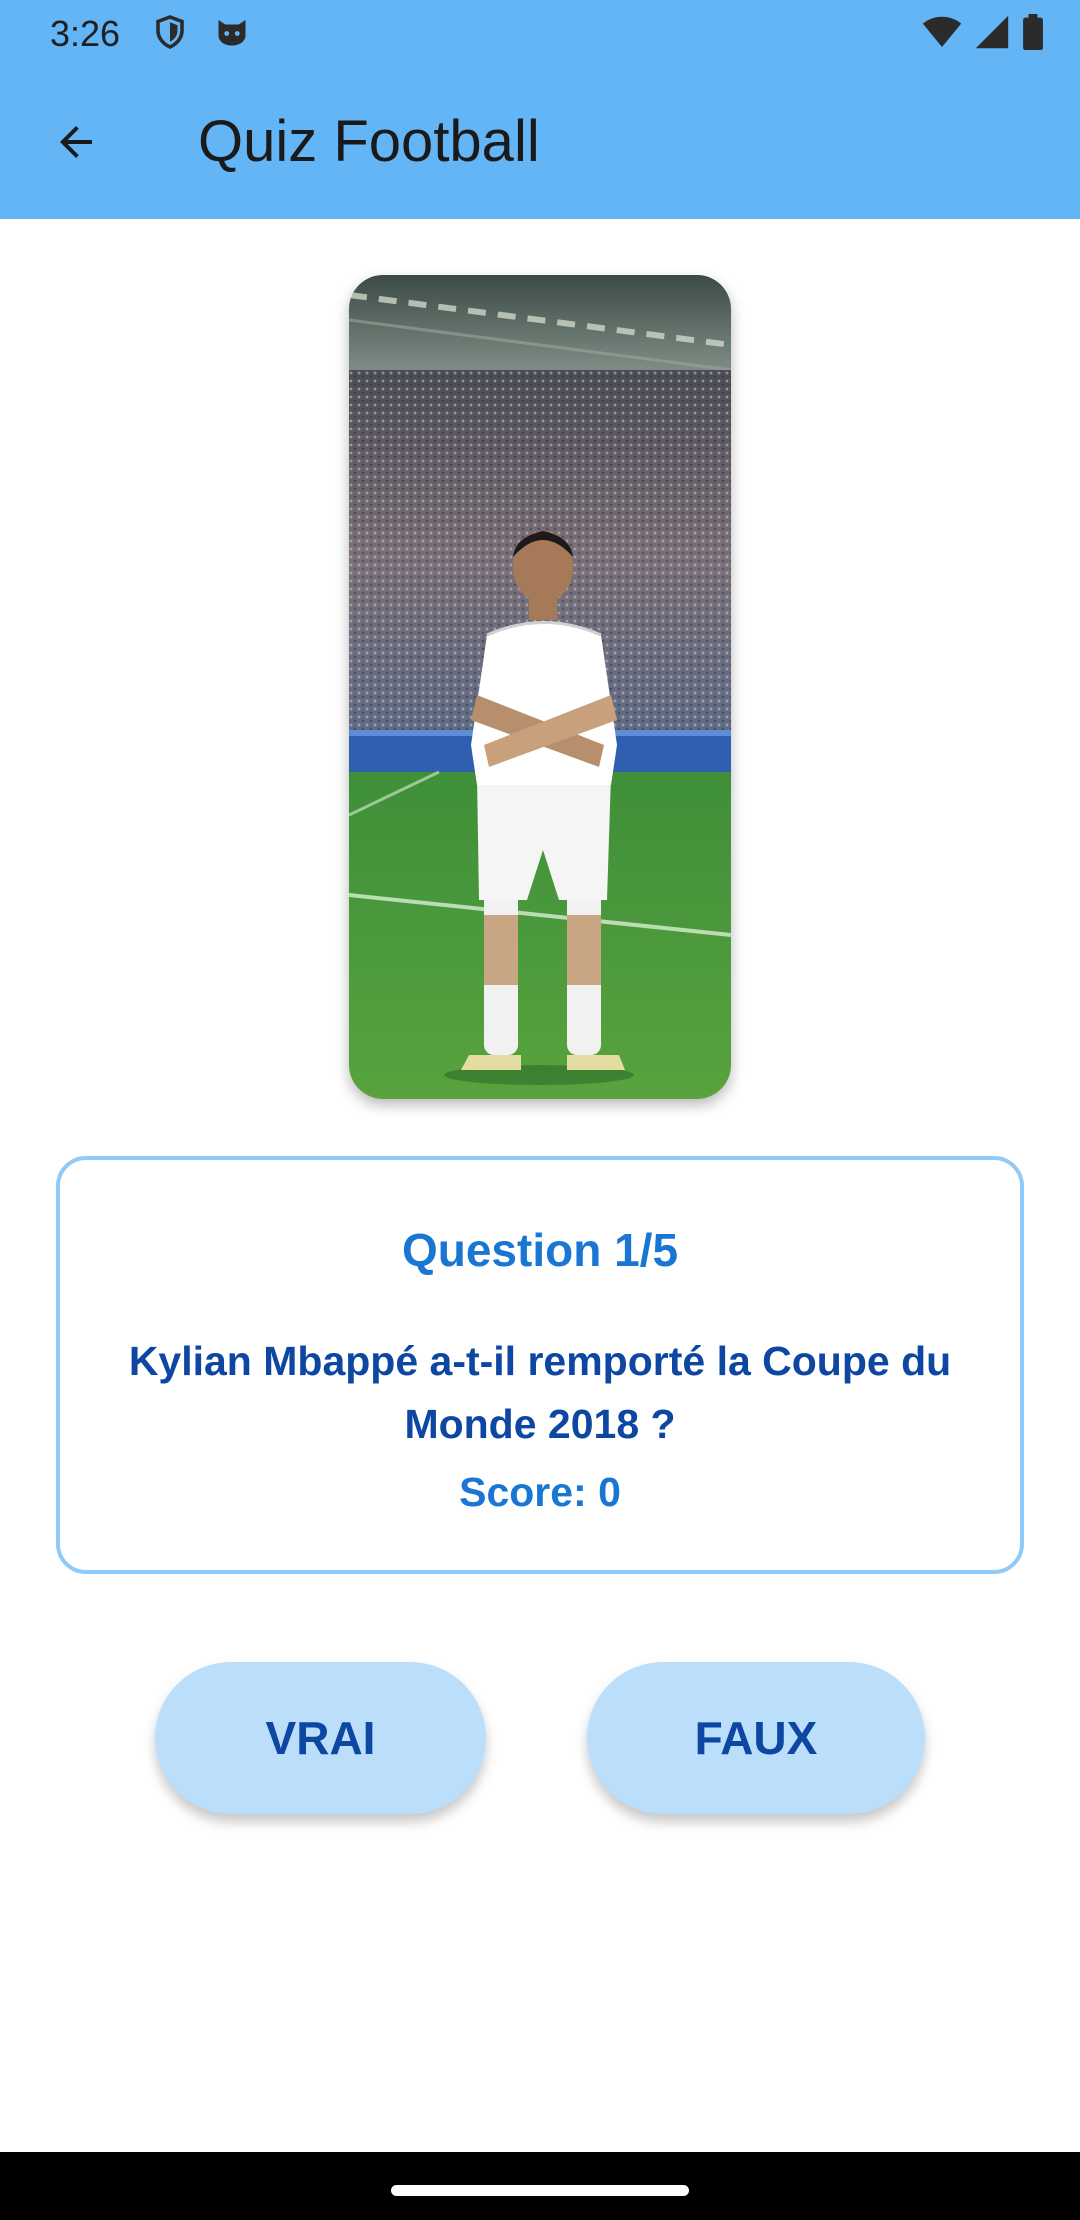 The image size is (1080, 2220). What do you see at coordinates (320, 1738) in the screenshot?
I see `true-button: VRAI` at bounding box center [320, 1738].